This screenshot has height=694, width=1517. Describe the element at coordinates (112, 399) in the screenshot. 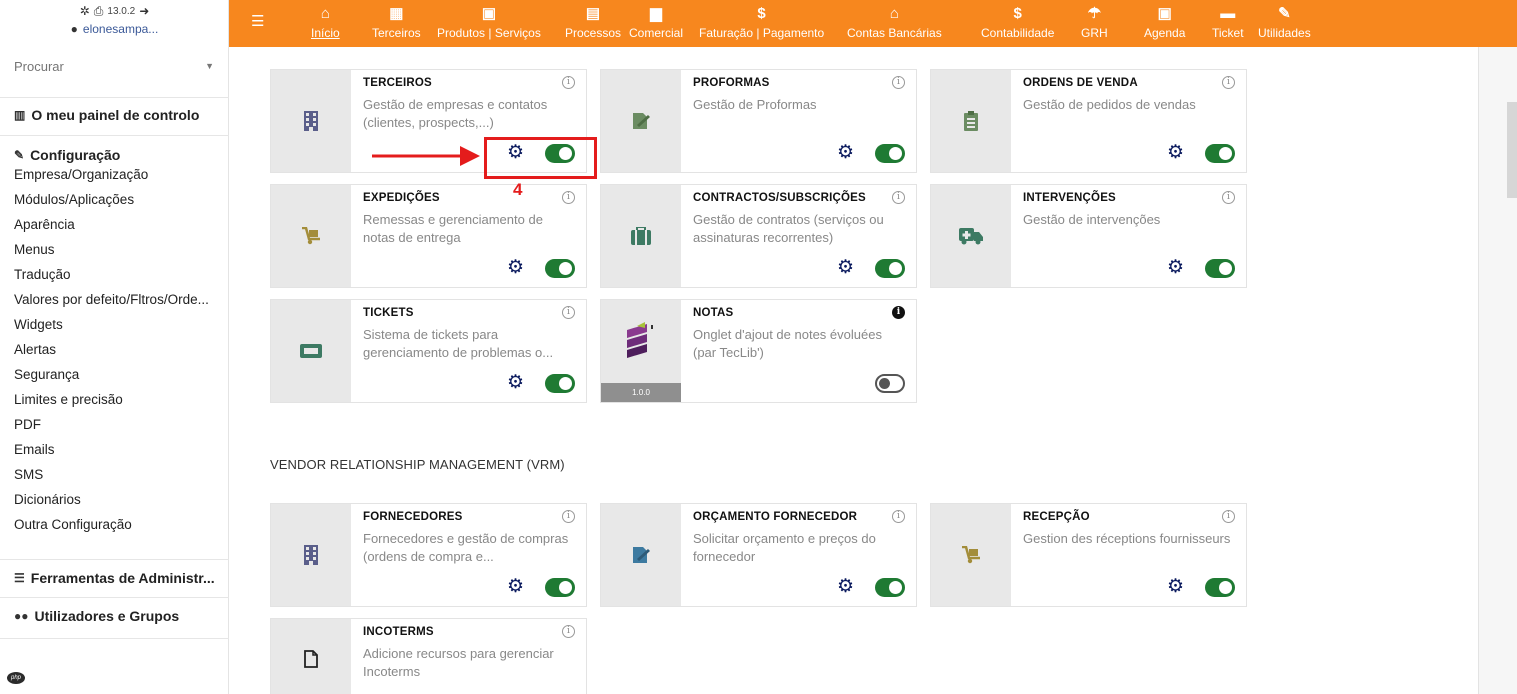

I see `sidebar-item-limits: Limites e precisão` at that location.